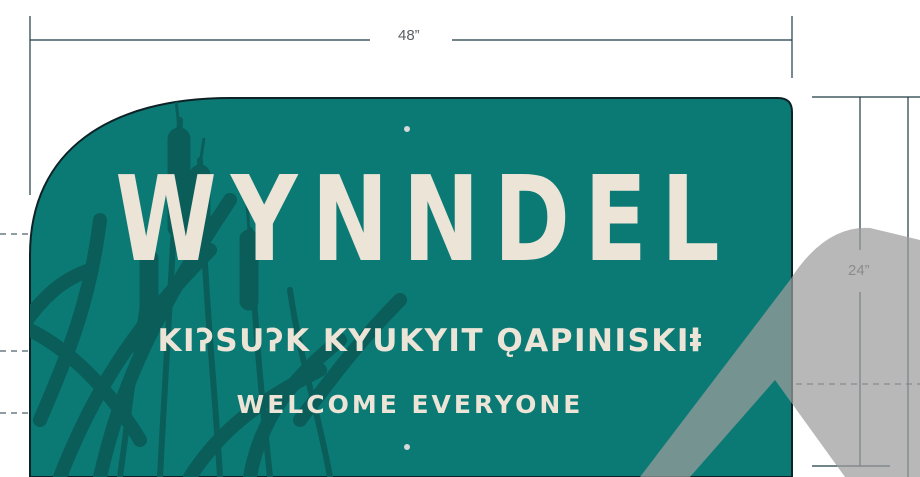 The image size is (920, 477). What do you see at coordinates (859, 270) in the screenshot?
I see `height-dimension-label: 24”` at bounding box center [859, 270].